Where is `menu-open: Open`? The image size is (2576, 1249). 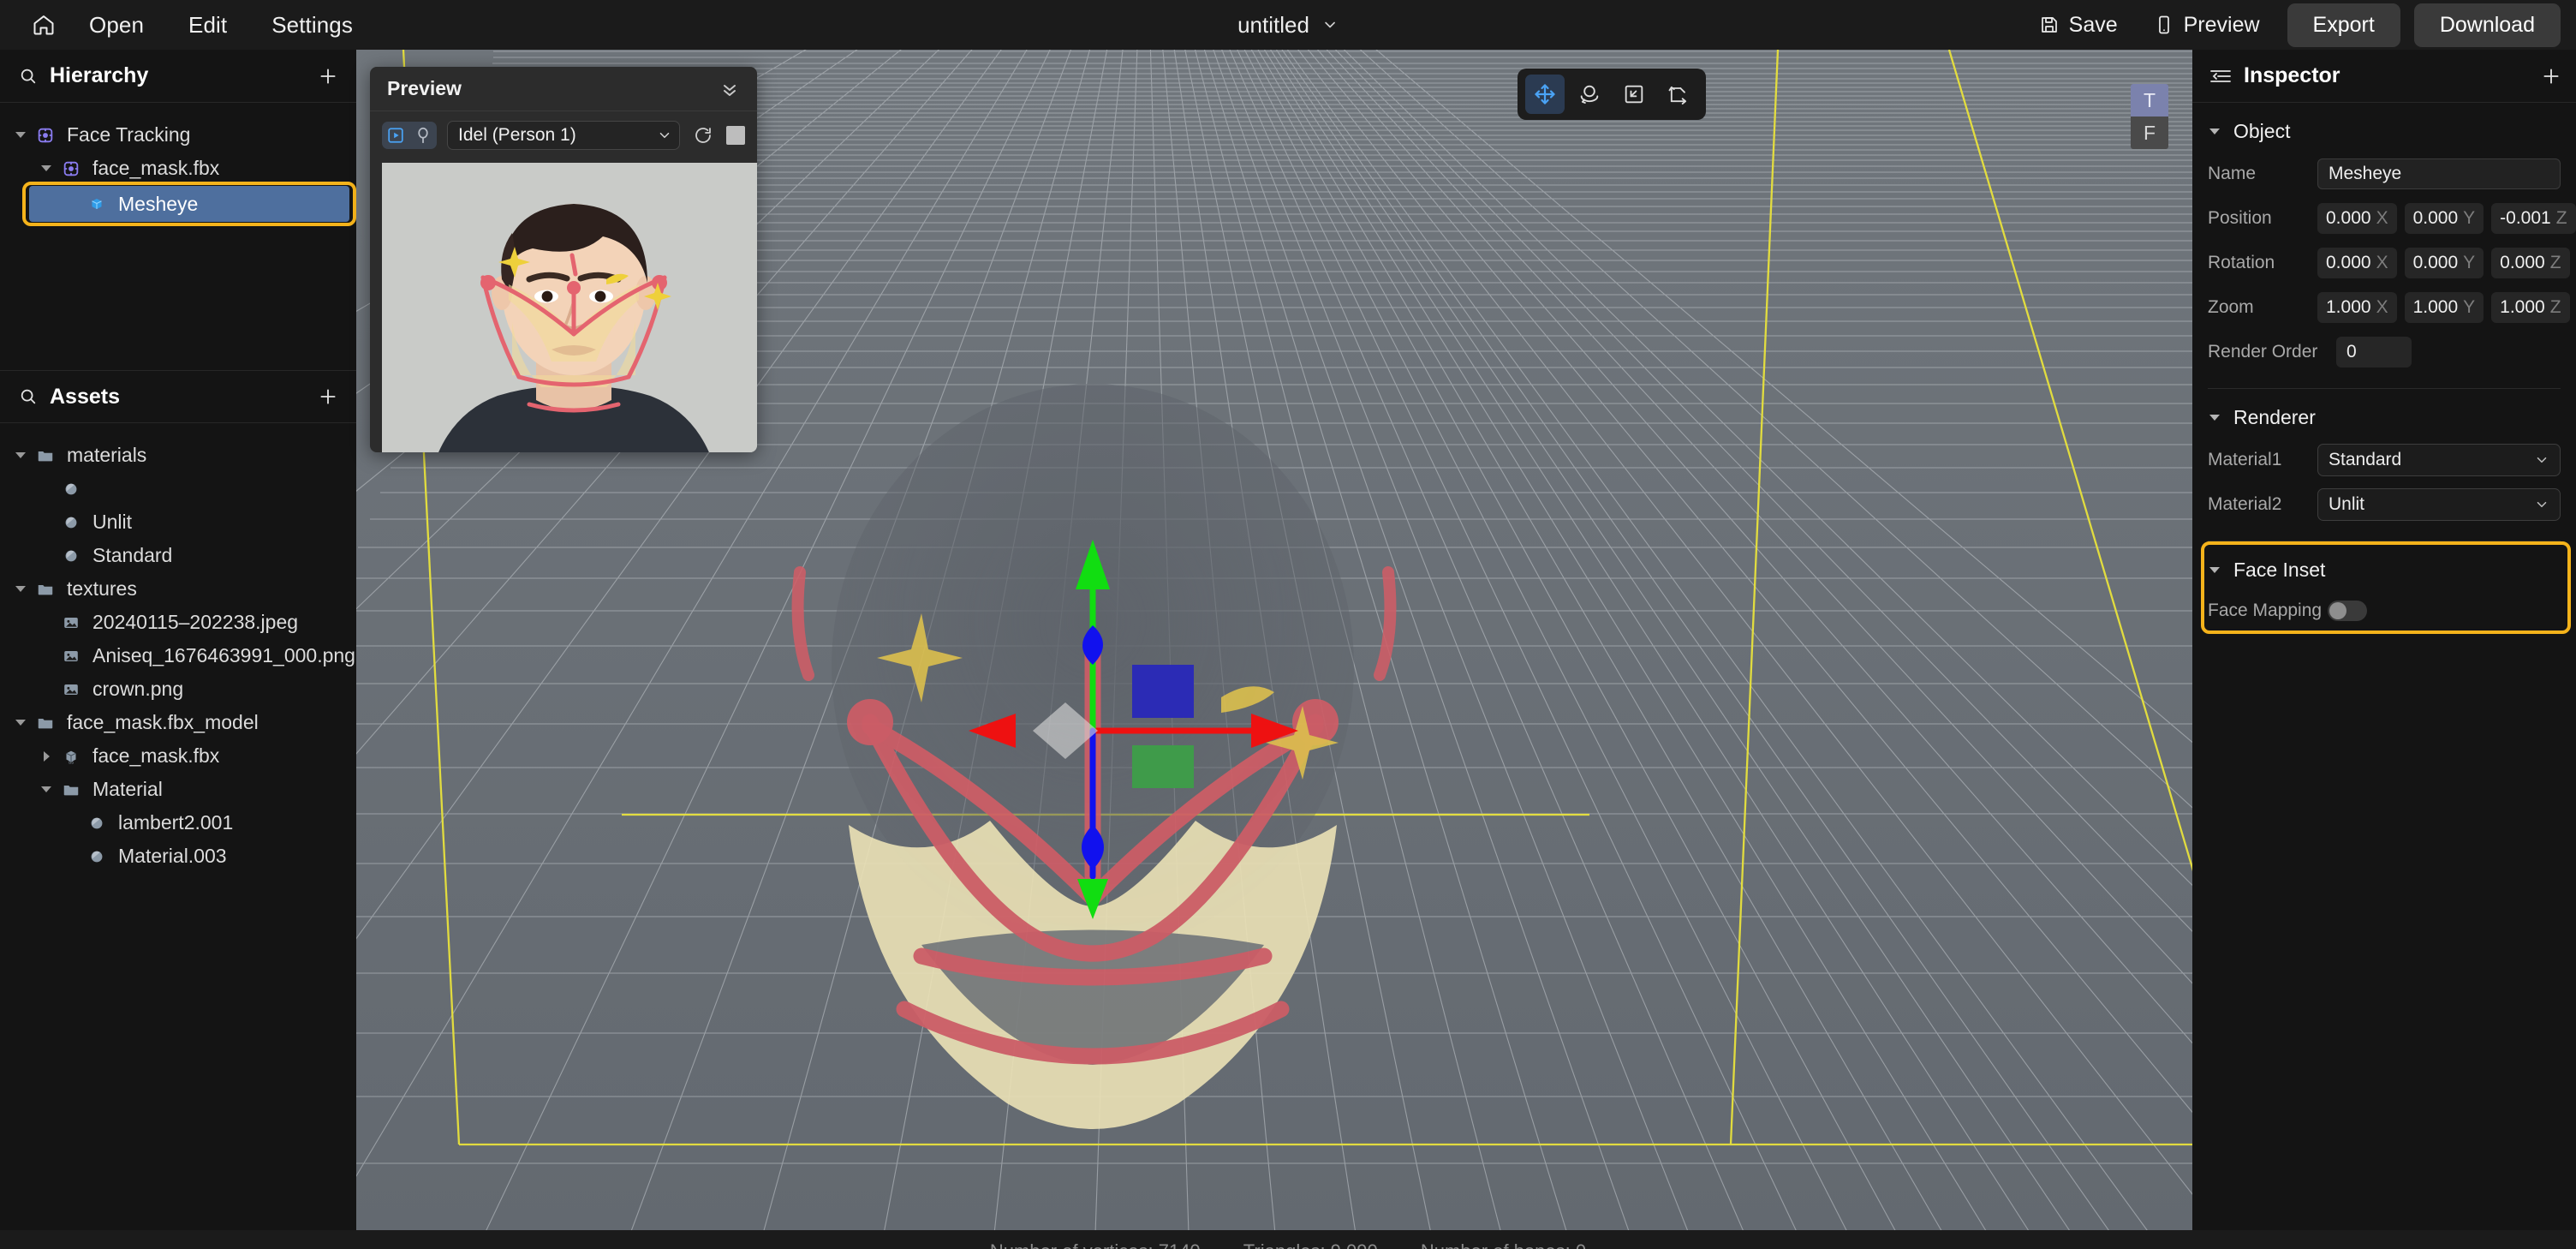 menu-open: Open is located at coordinates (117, 26).